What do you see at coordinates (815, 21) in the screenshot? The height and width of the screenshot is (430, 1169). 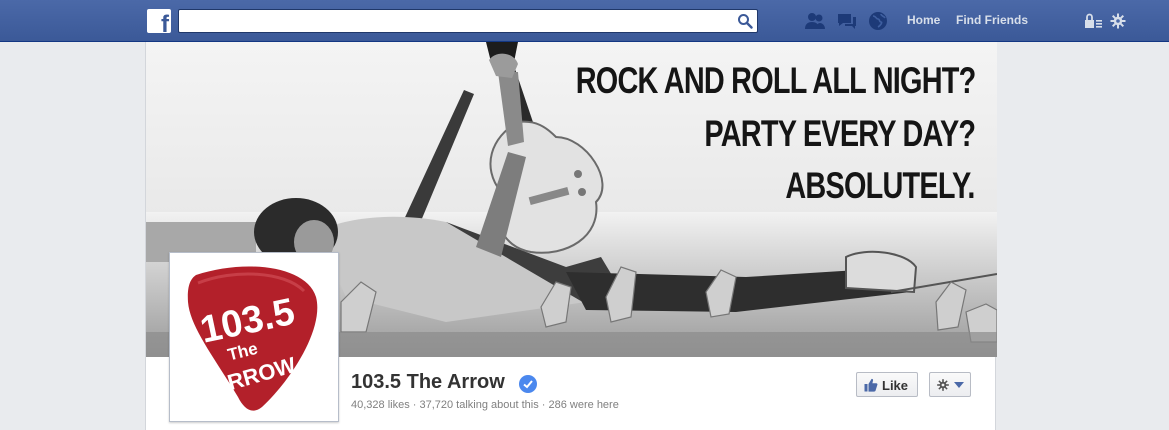 I see `friend-requests-icon` at bounding box center [815, 21].